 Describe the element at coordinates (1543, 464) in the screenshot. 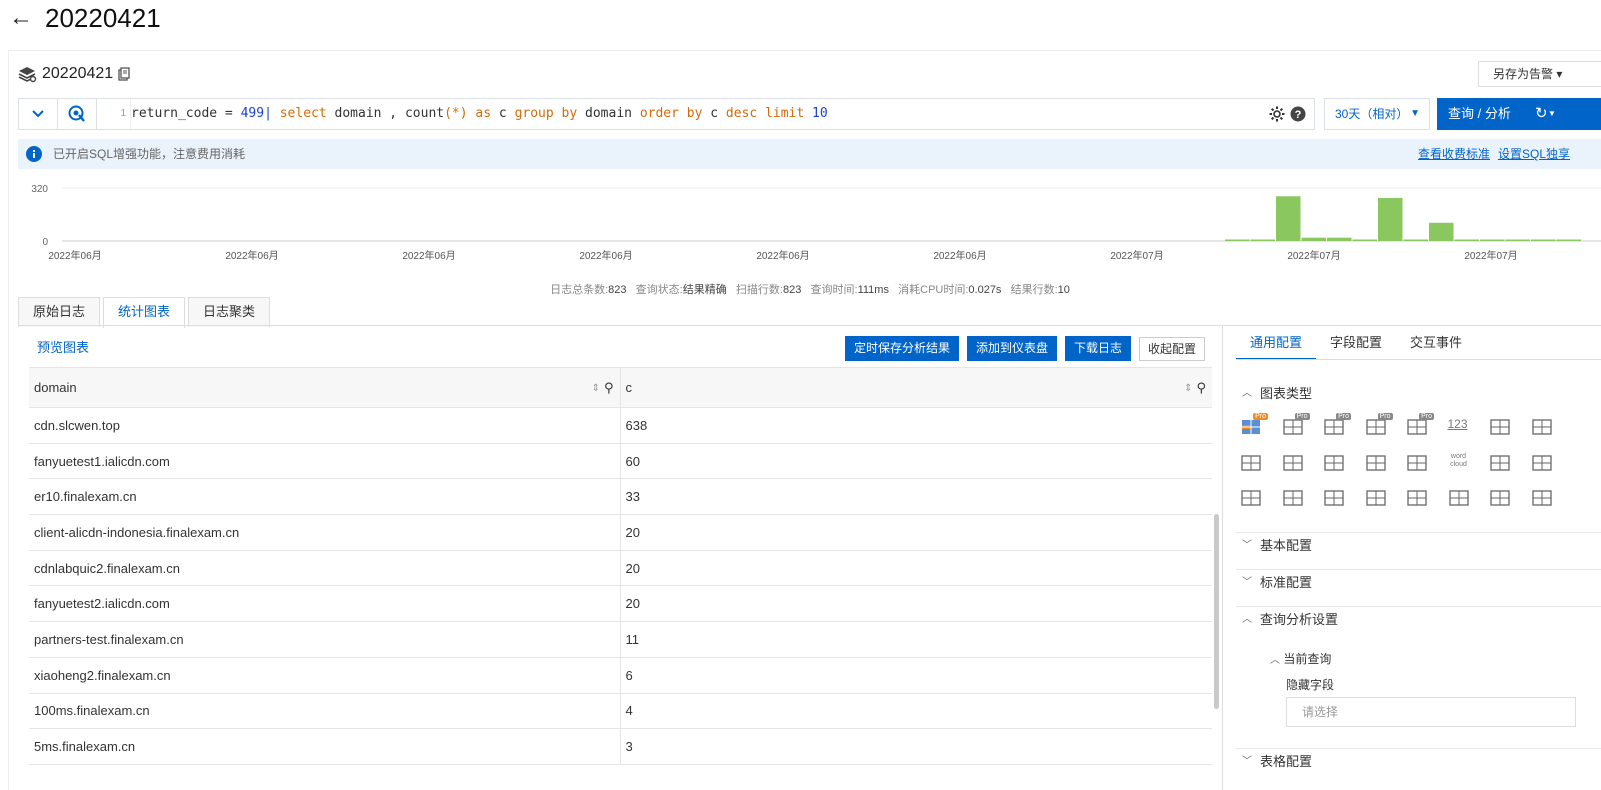

I see `funnel-icon` at that location.